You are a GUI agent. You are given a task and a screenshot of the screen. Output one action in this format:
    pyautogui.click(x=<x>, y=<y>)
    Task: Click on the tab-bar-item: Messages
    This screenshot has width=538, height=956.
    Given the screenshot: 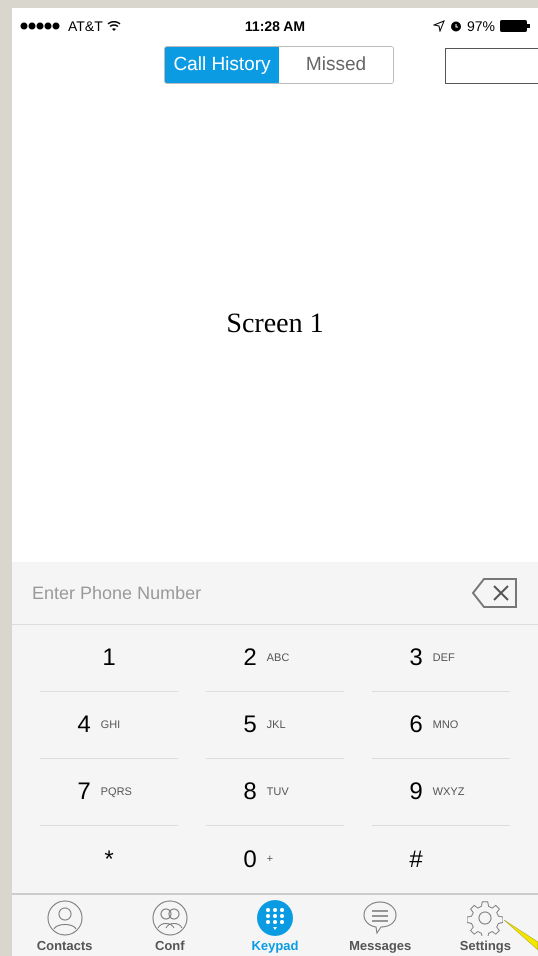 What is the action you would take?
    pyautogui.click(x=380, y=928)
    